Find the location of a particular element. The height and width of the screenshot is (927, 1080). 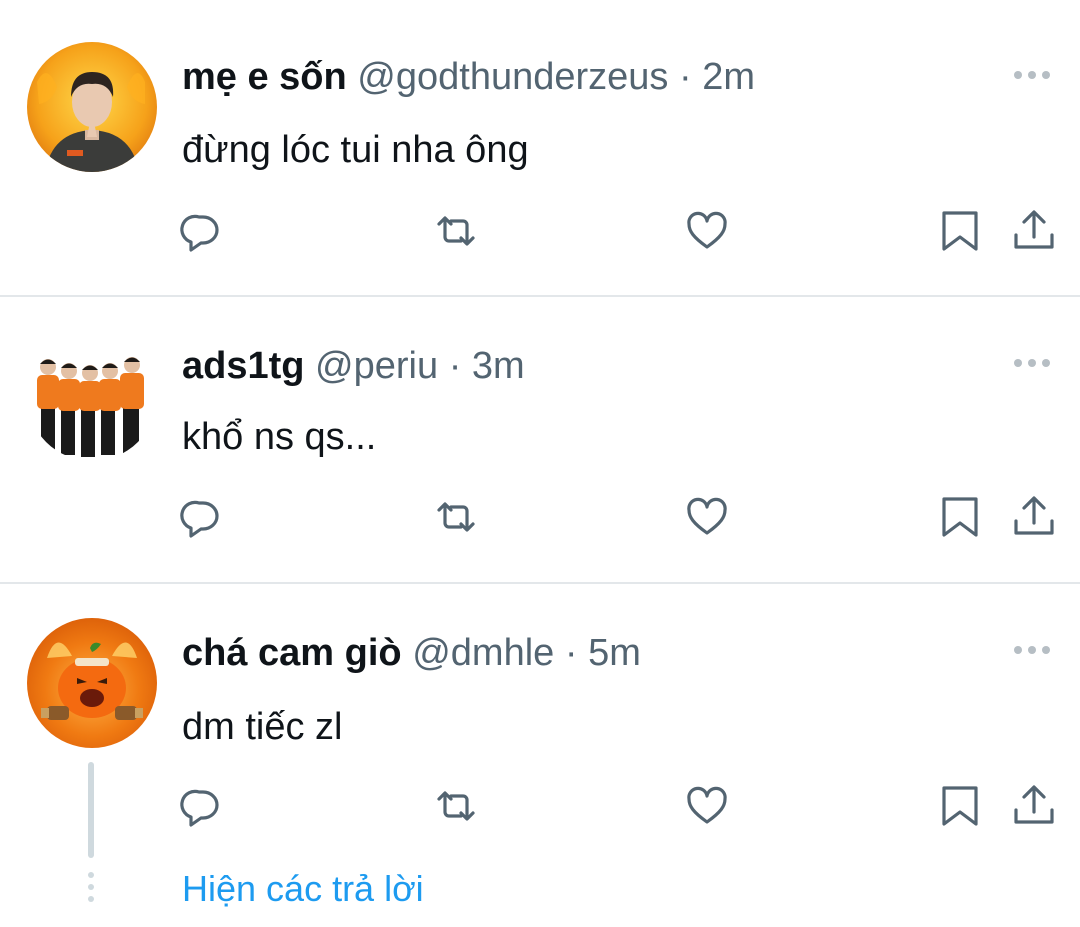

display-name: ads1tg is located at coordinates (243, 366).